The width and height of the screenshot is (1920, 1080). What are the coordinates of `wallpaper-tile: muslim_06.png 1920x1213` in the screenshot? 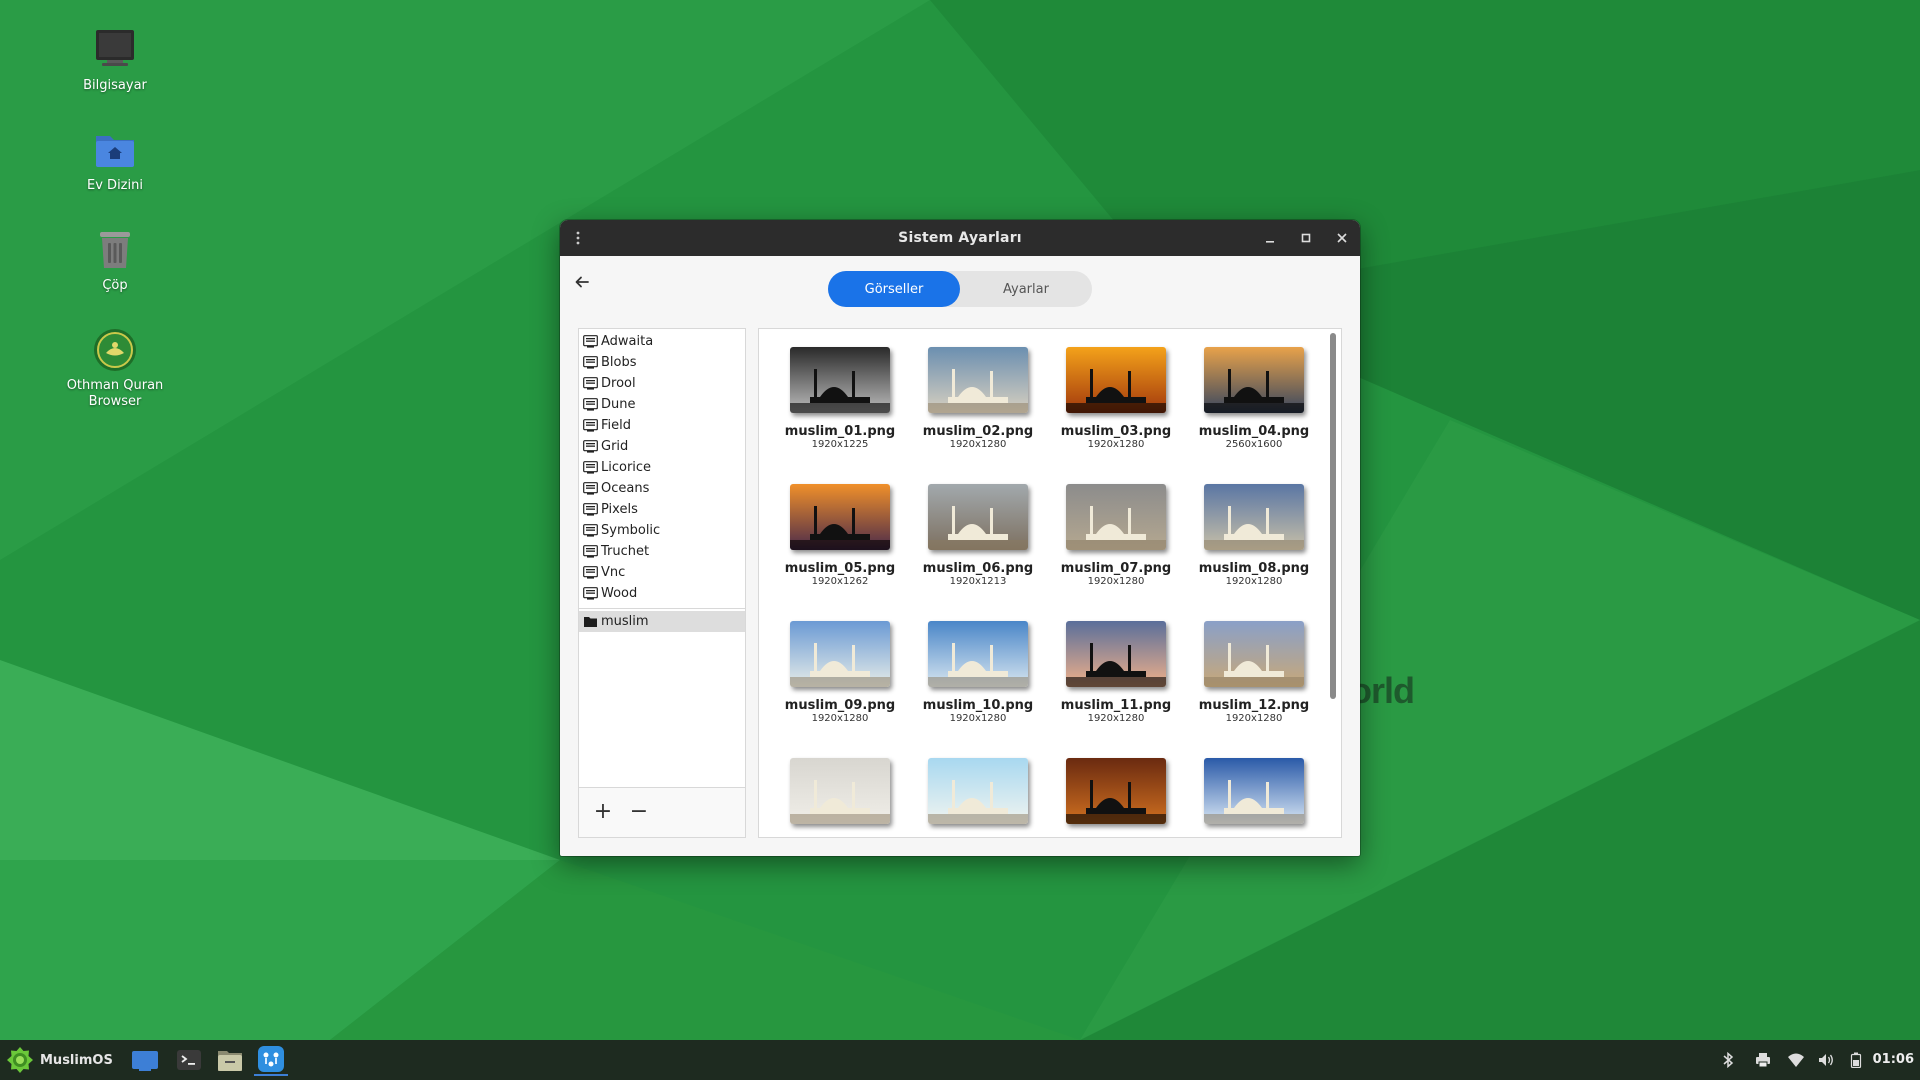 It's located at (978, 546).